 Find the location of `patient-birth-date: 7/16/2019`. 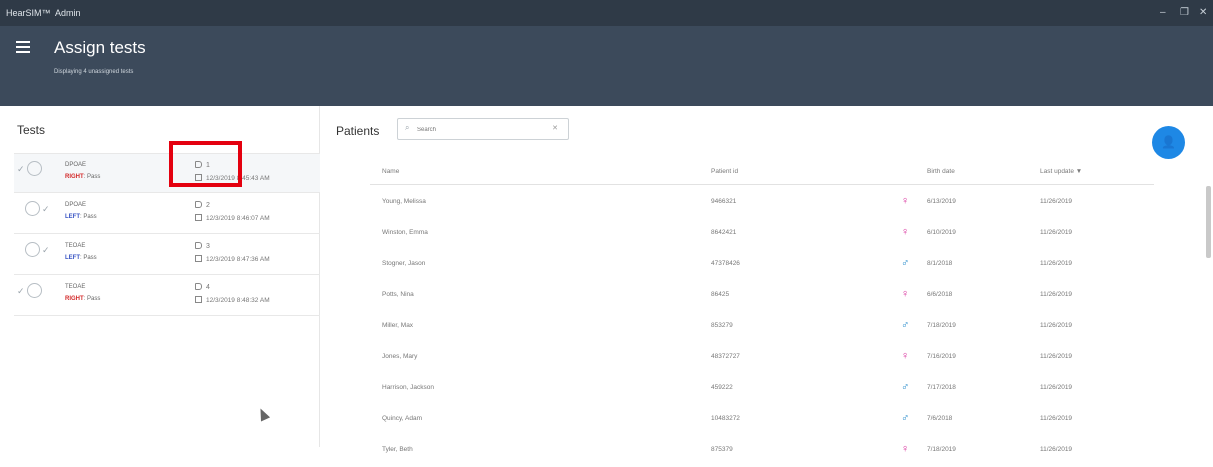

patient-birth-date: 7/16/2019 is located at coordinates (941, 356).